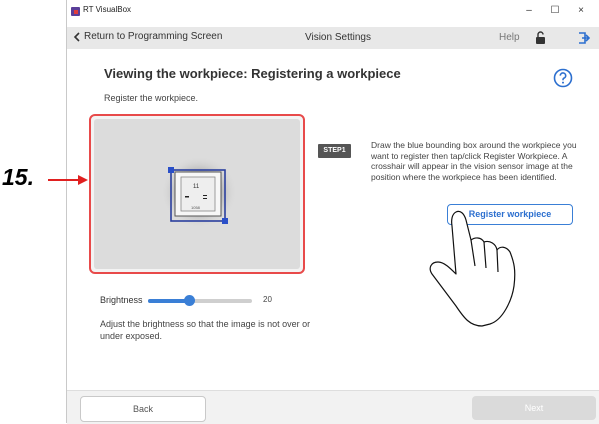 This screenshot has width=599, height=424. I want to click on pointing-hand-icon, so click(472, 268).